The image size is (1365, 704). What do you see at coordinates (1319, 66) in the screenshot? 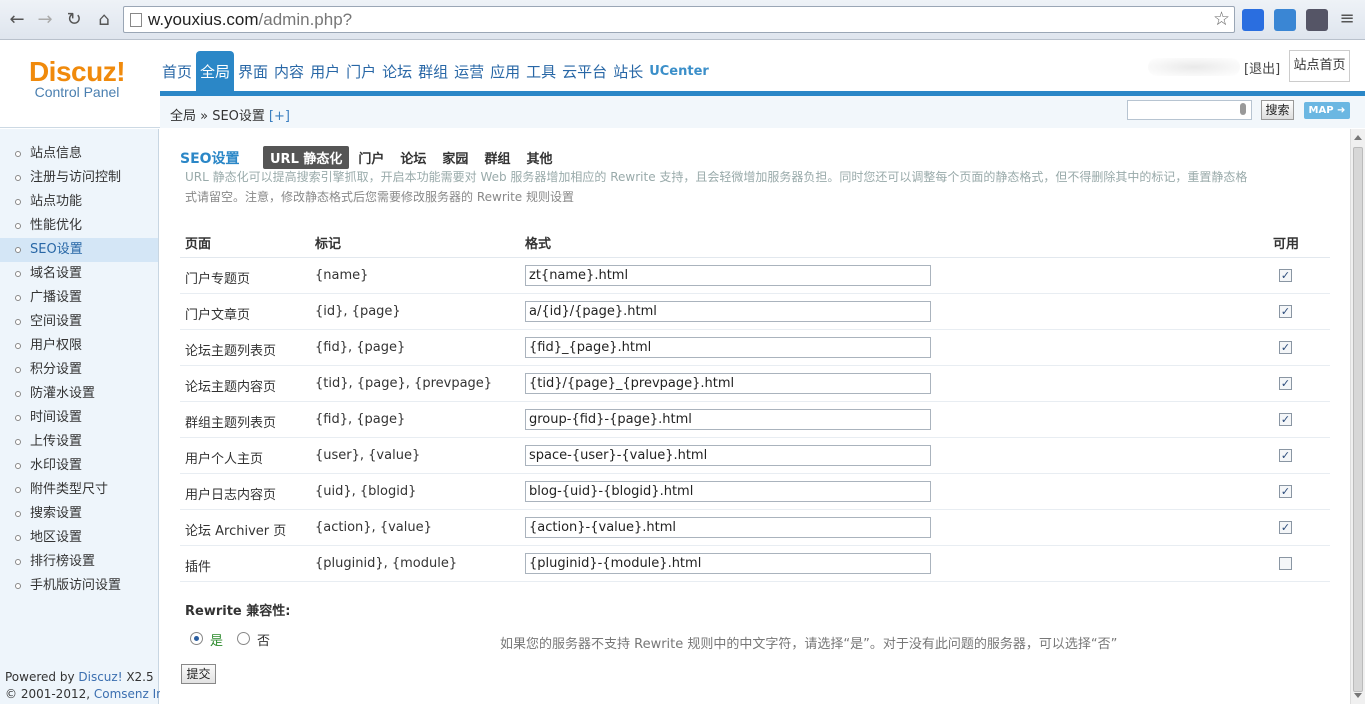
I see `site-home-button: 站点首页` at bounding box center [1319, 66].